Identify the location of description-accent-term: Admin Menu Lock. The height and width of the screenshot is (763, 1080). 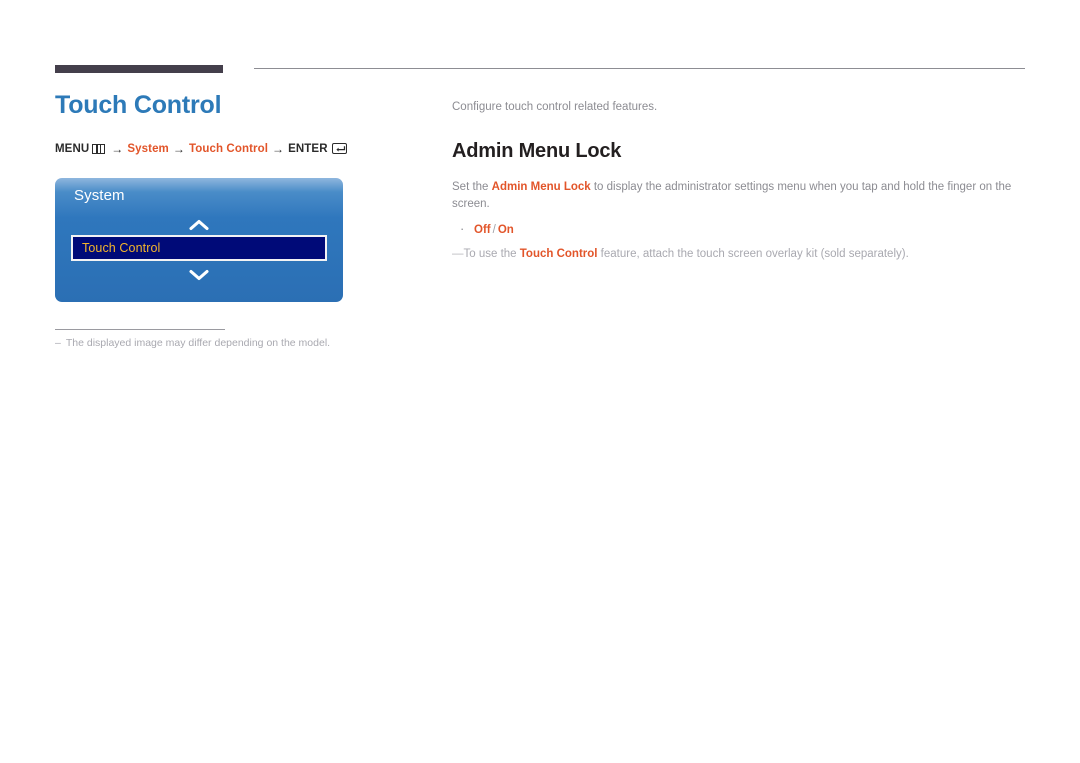
(541, 186).